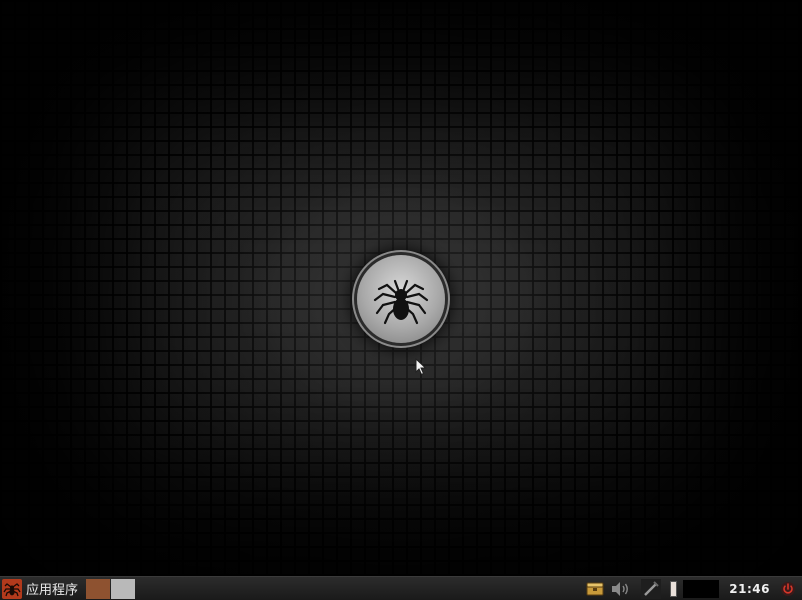 This screenshot has width=802, height=600. What do you see at coordinates (421, 367) in the screenshot?
I see `mouse-pointer-icon` at bounding box center [421, 367].